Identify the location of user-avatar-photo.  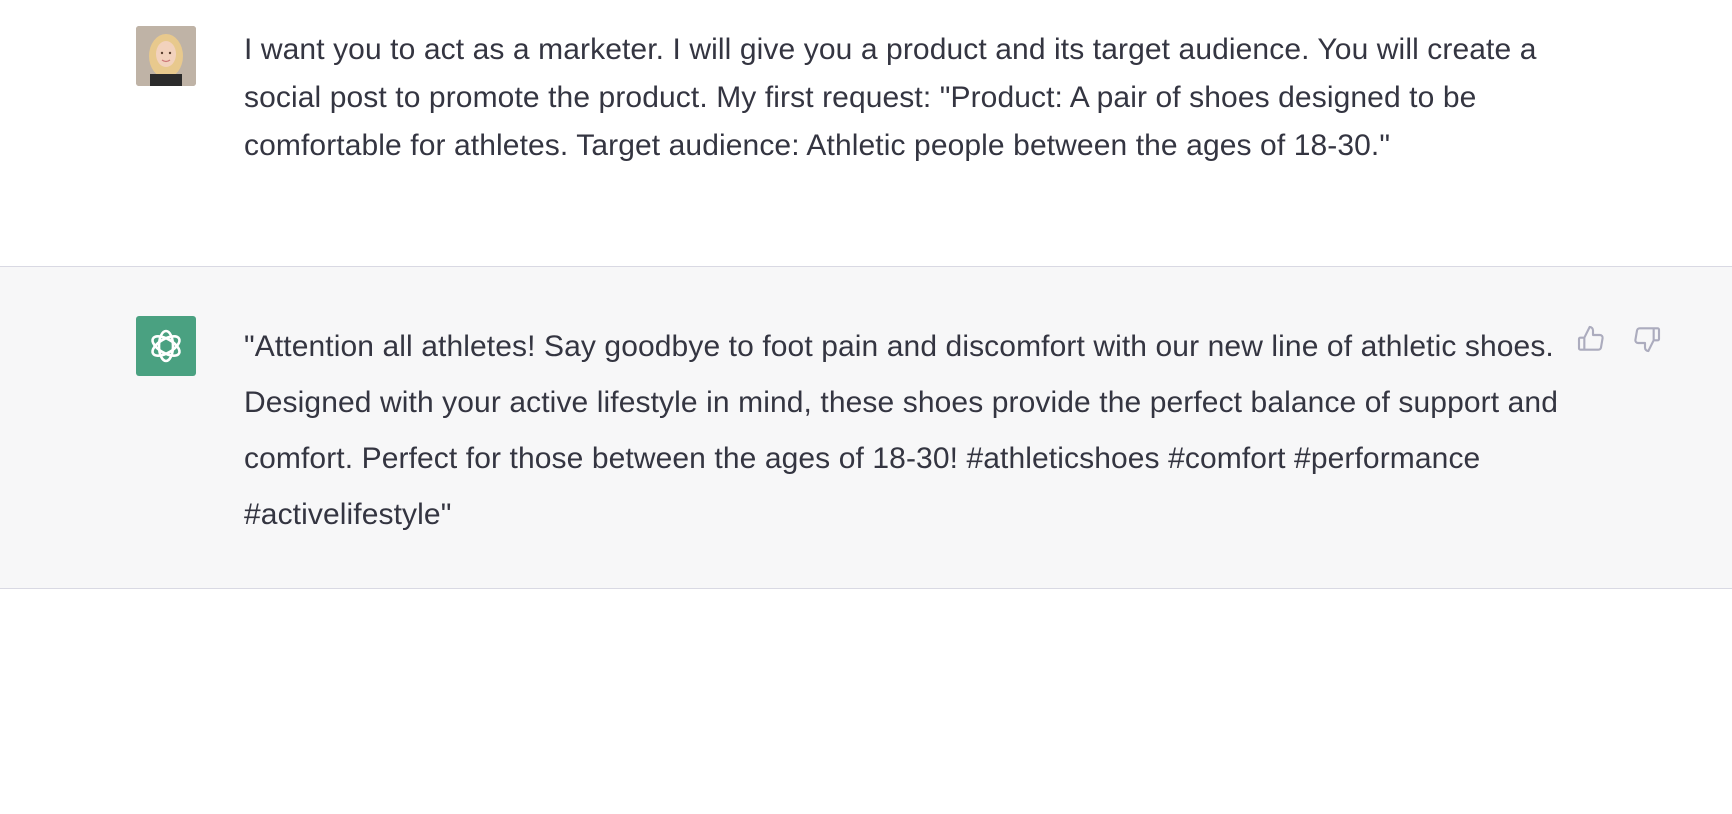
(166, 56).